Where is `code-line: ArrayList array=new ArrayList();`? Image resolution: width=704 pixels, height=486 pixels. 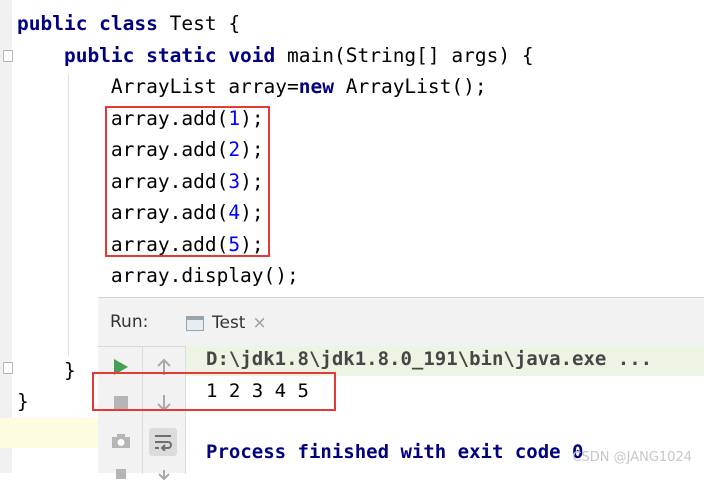 code-line: ArrayList array=new ArrayList(); is located at coordinates (252, 87).